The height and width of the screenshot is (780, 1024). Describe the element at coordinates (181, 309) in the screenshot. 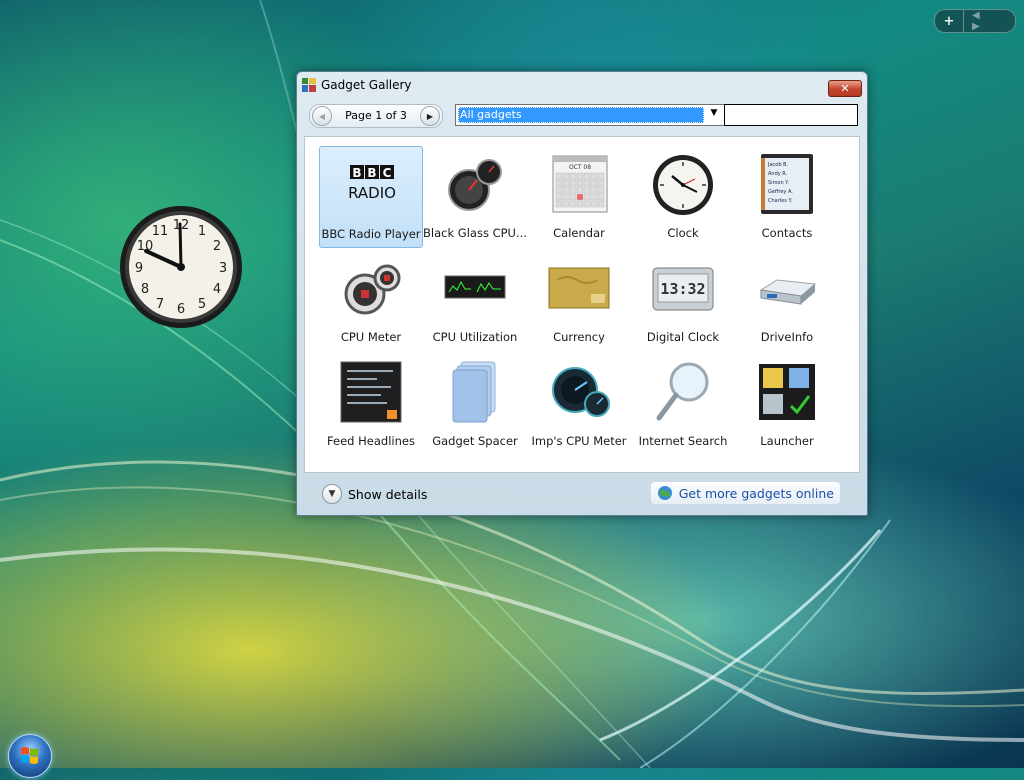

I see `svg-text: 6` at that location.